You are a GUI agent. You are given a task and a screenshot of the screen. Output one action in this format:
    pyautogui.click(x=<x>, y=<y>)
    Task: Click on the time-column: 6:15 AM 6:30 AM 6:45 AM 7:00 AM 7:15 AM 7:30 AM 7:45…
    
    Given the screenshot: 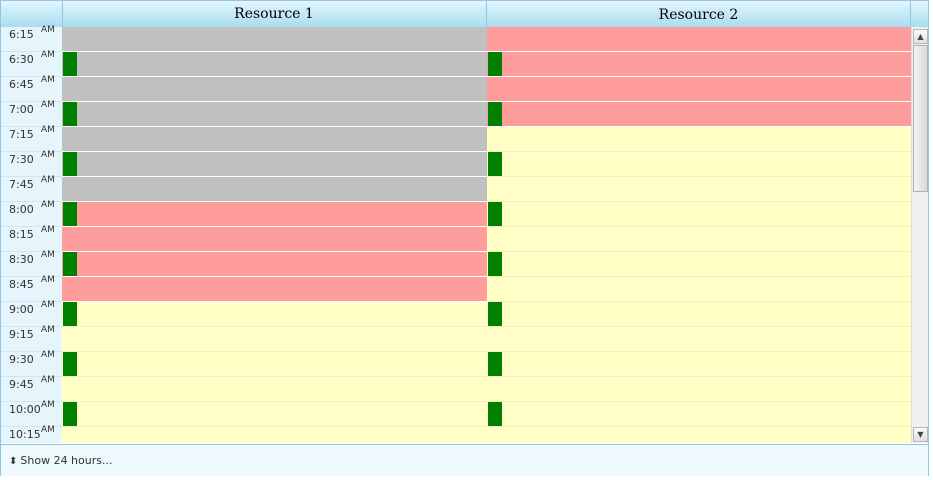 What is the action you would take?
    pyautogui.click(x=32, y=238)
    